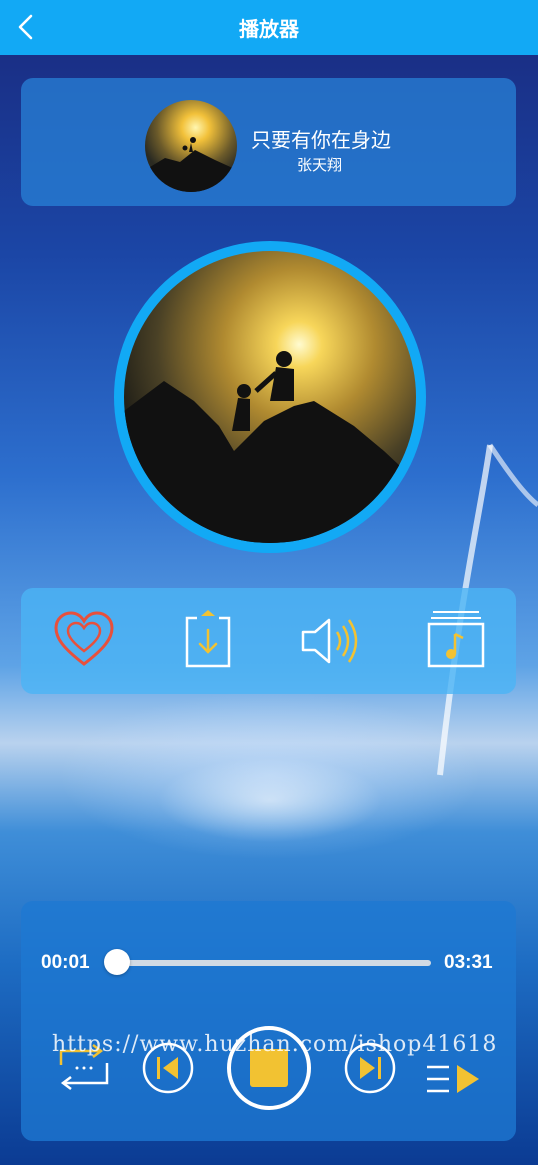 The image size is (538, 1165). What do you see at coordinates (191, 146) in the screenshot?
I see `album-thumbnail` at bounding box center [191, 146].